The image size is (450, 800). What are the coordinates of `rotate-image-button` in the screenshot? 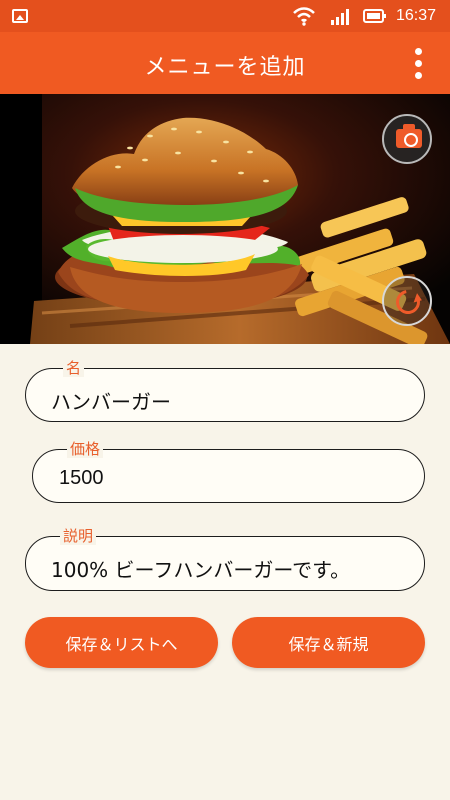 It's located at (407, 301).